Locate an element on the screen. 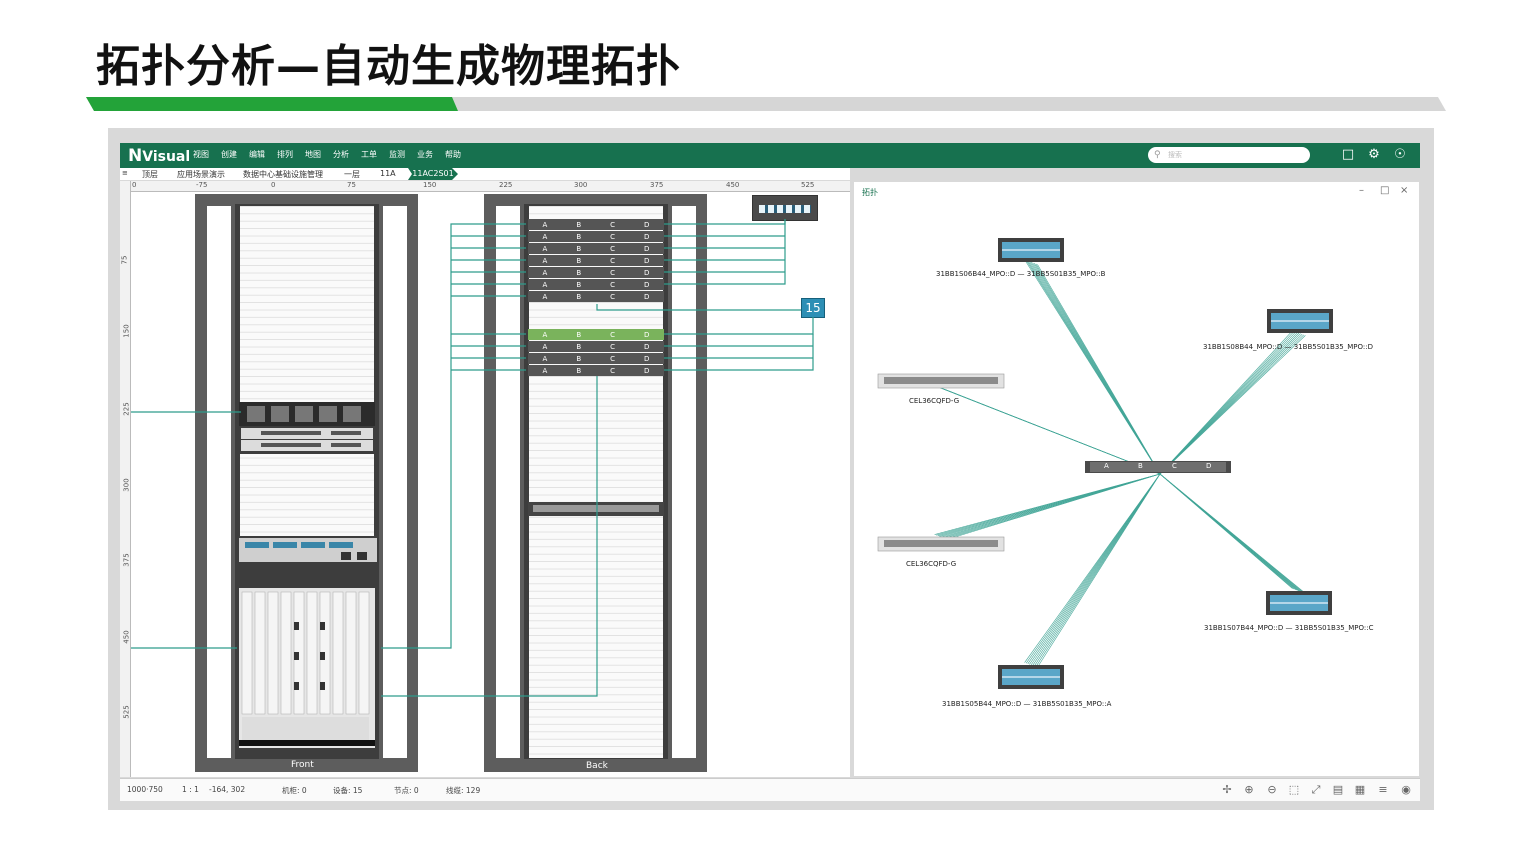 This screenshot has height=858, width=1531. vertical-ruler: 75 150 225 300 375 450 525 is located at coordinates (125, 479).